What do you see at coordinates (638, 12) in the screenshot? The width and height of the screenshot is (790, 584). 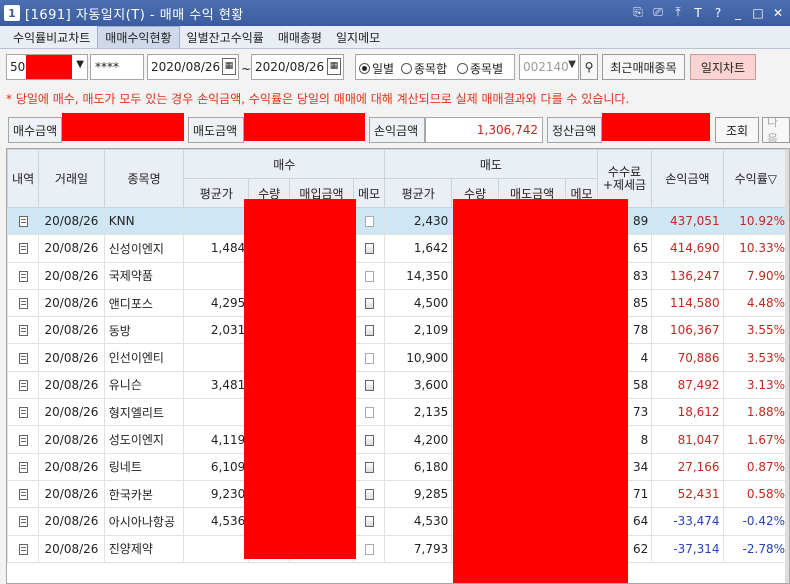 I see `link-icon: ⎘` at bounding box center [638, 12].